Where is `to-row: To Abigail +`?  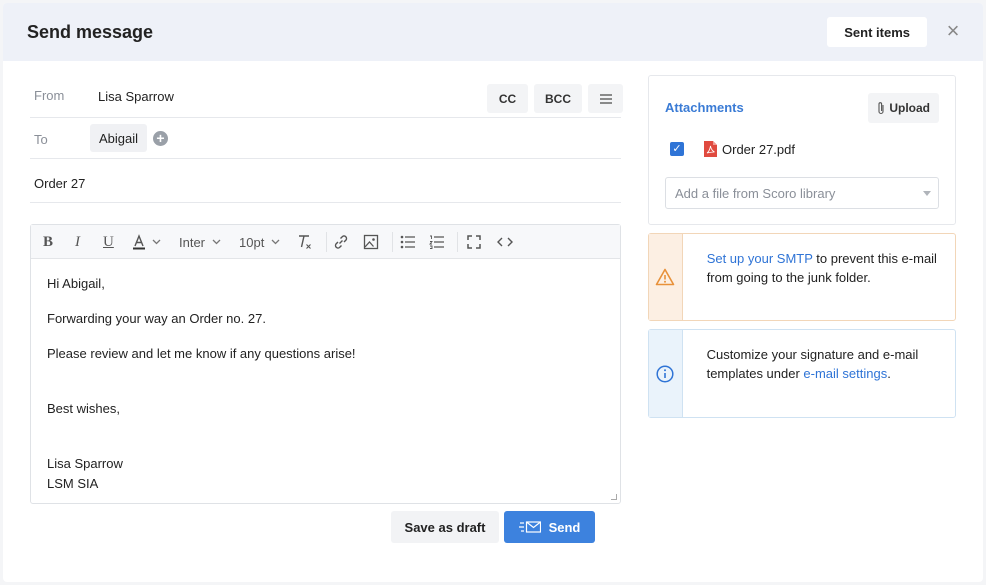
to-row: To Abigail + is located at coordinates (325, 138).